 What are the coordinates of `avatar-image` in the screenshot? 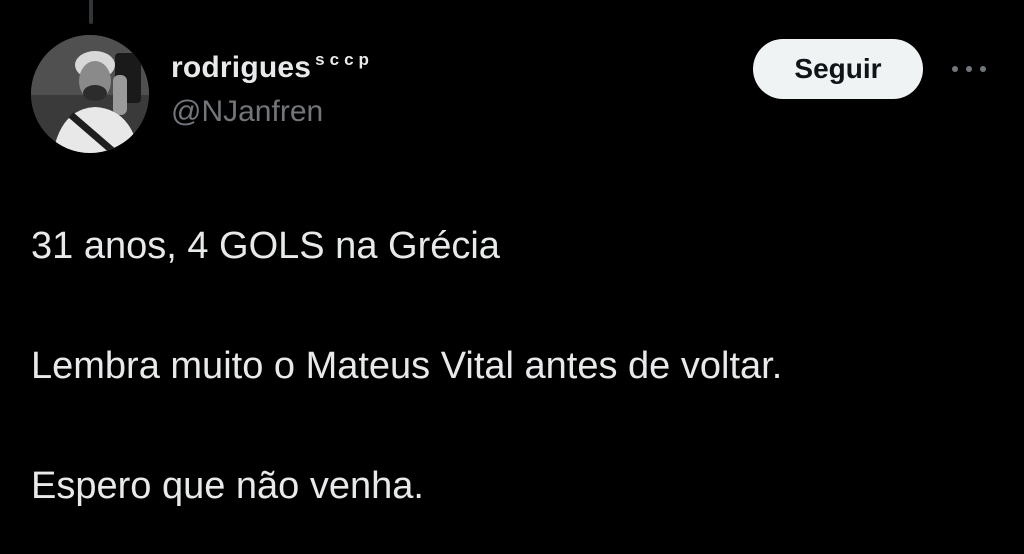 It's located at (90, 94).